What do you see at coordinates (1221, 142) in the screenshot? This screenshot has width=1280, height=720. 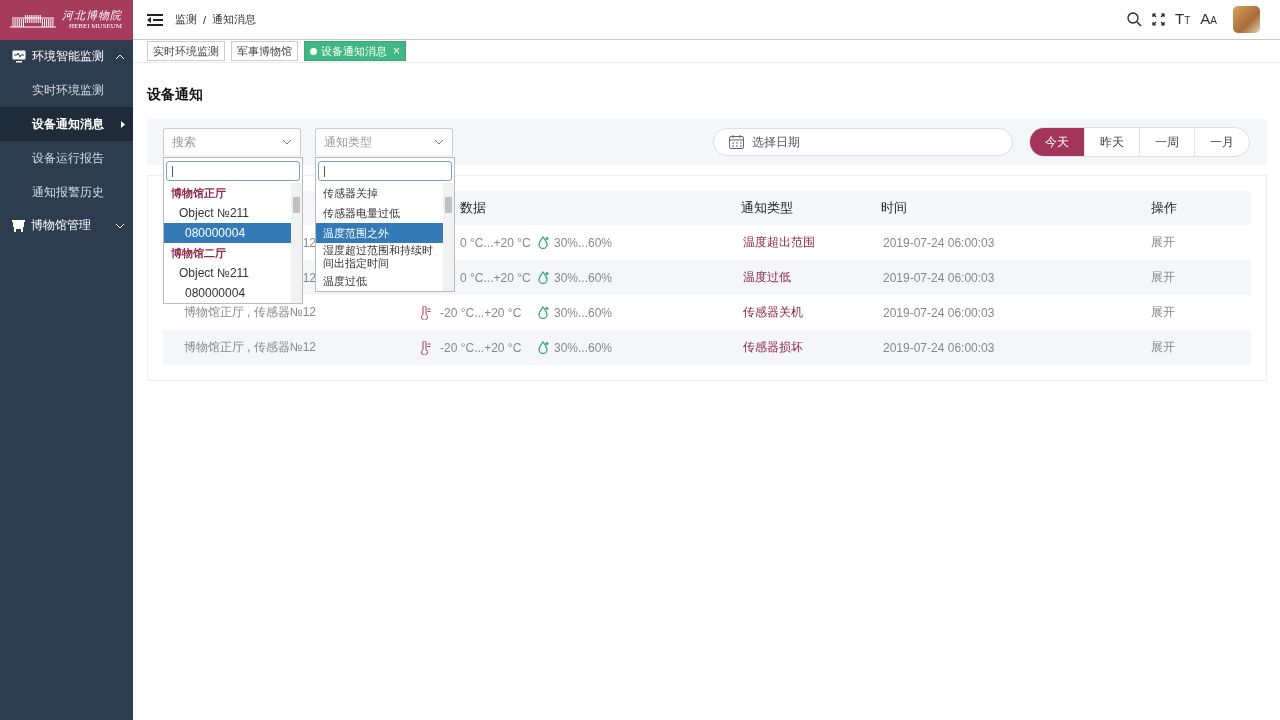 I see `date-range-tab: 一月` at bounding box center [1221, 142].